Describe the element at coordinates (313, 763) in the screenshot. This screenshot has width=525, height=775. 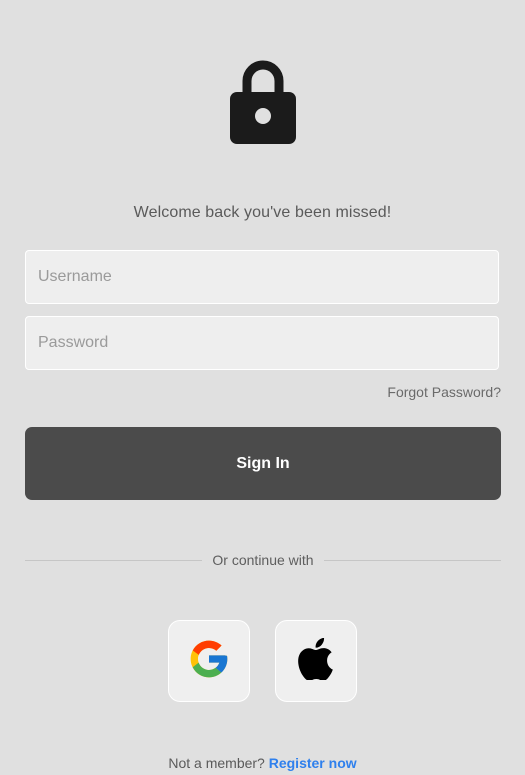
I see `register-now-link: Register now` at that location.